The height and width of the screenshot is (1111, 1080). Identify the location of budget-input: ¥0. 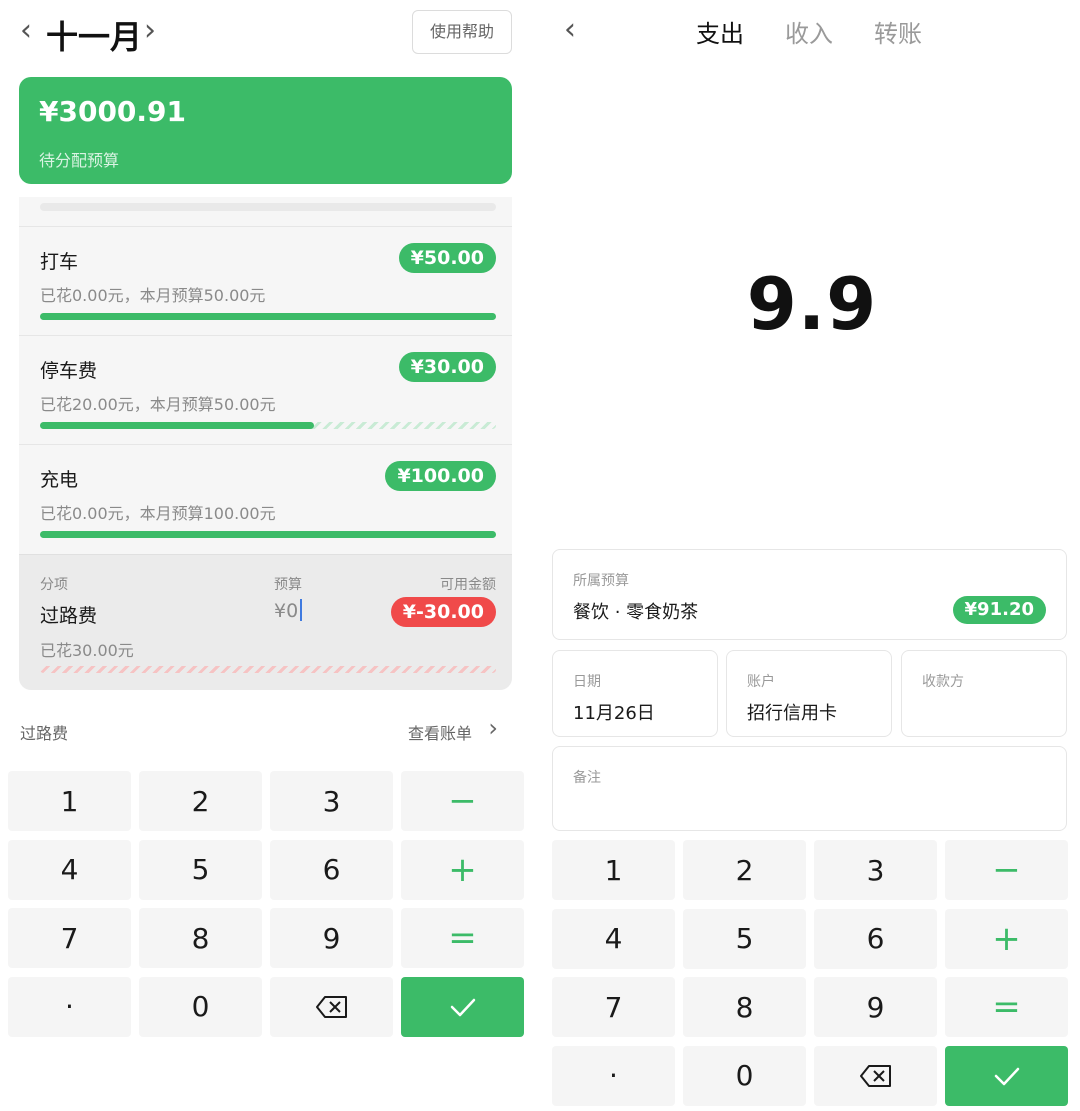
(288, 610).